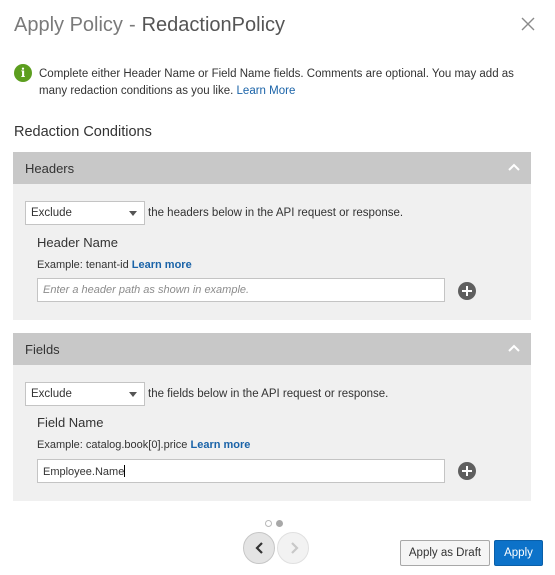 This screenshot has width=555, height=575. I want to click on dialog-title-row: Apply Policy - RedactionPolicy, so click(149, 29).